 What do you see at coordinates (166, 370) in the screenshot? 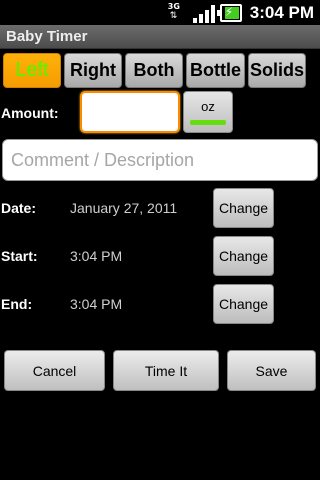
I see `time-it-button: Time It` at bounding box center [166, 370].